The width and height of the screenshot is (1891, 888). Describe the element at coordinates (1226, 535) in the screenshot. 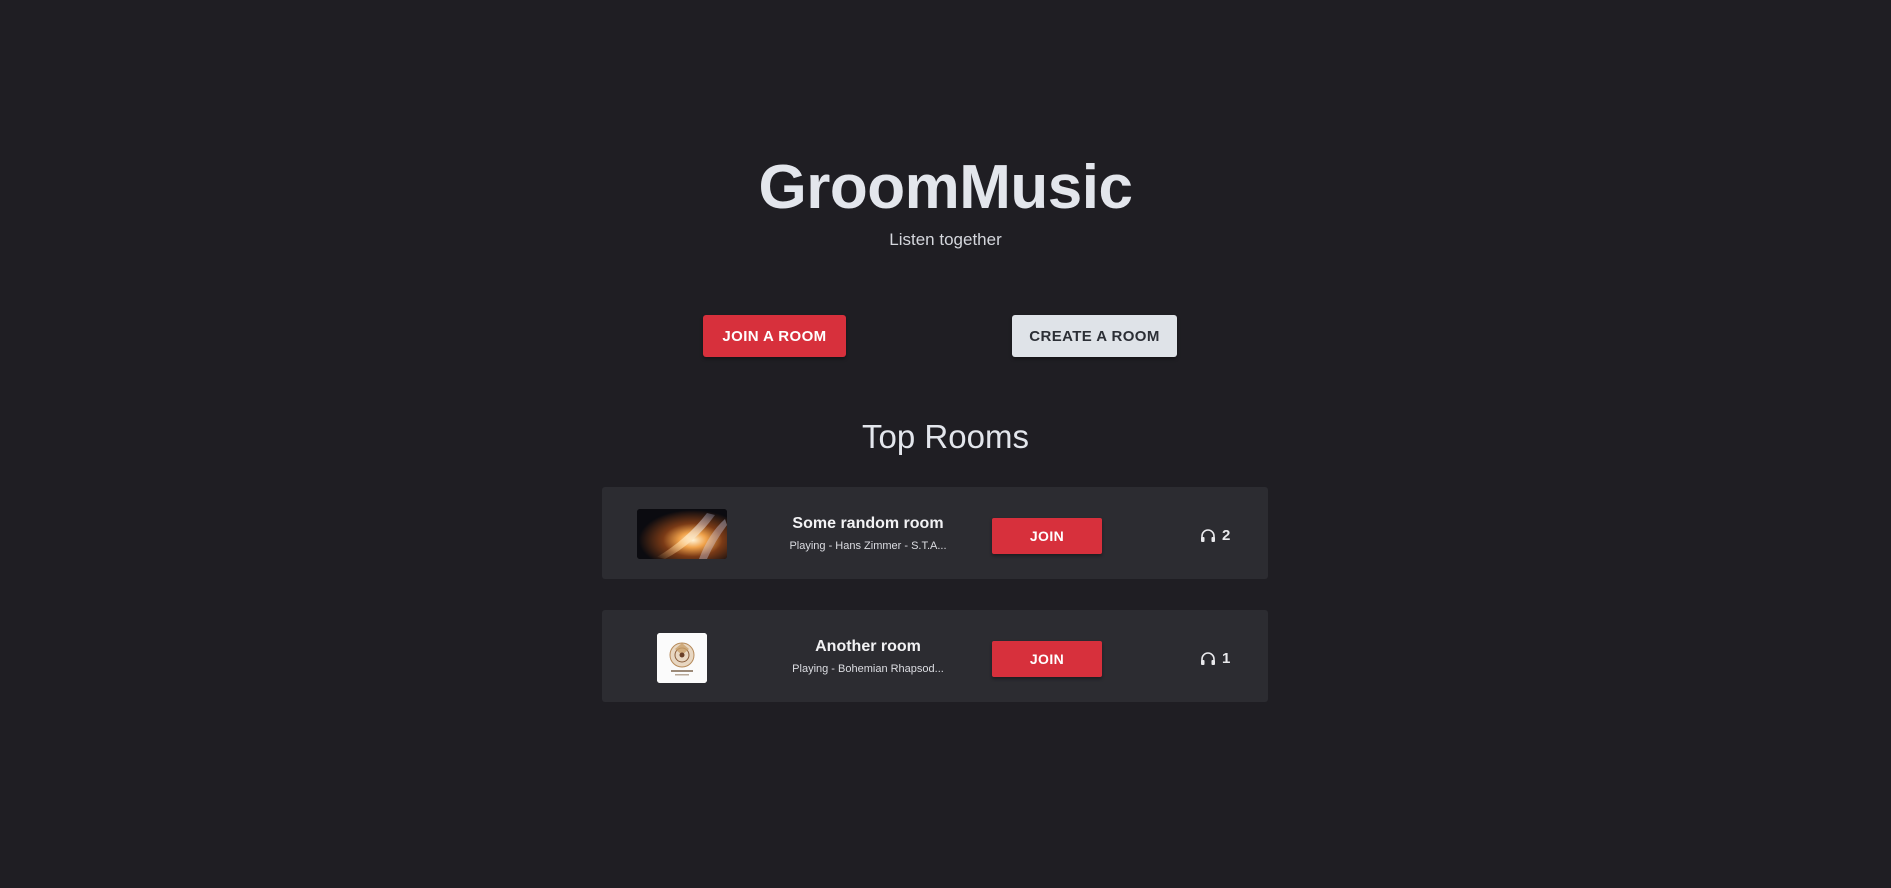

I see `listener-count-value: 2` at that location.